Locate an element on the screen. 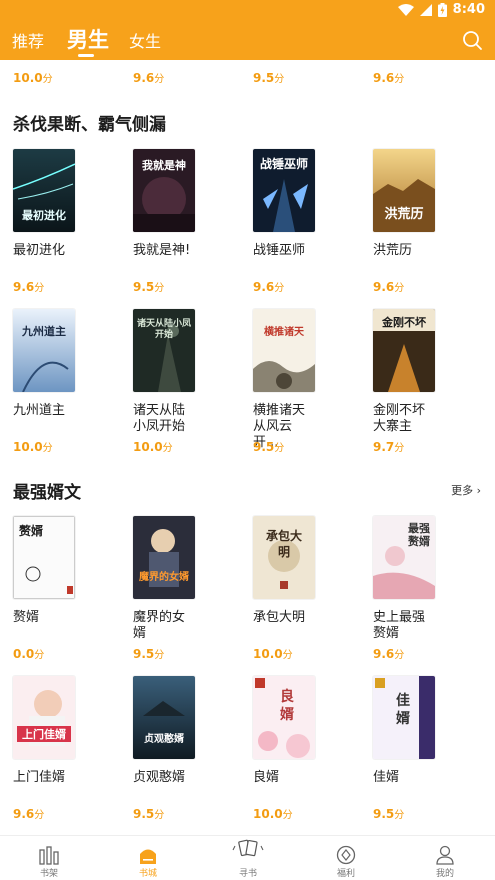 The height and width of the screenshot is (880, 495). chevron-right-icon: › is located at coordinates (478, 490).